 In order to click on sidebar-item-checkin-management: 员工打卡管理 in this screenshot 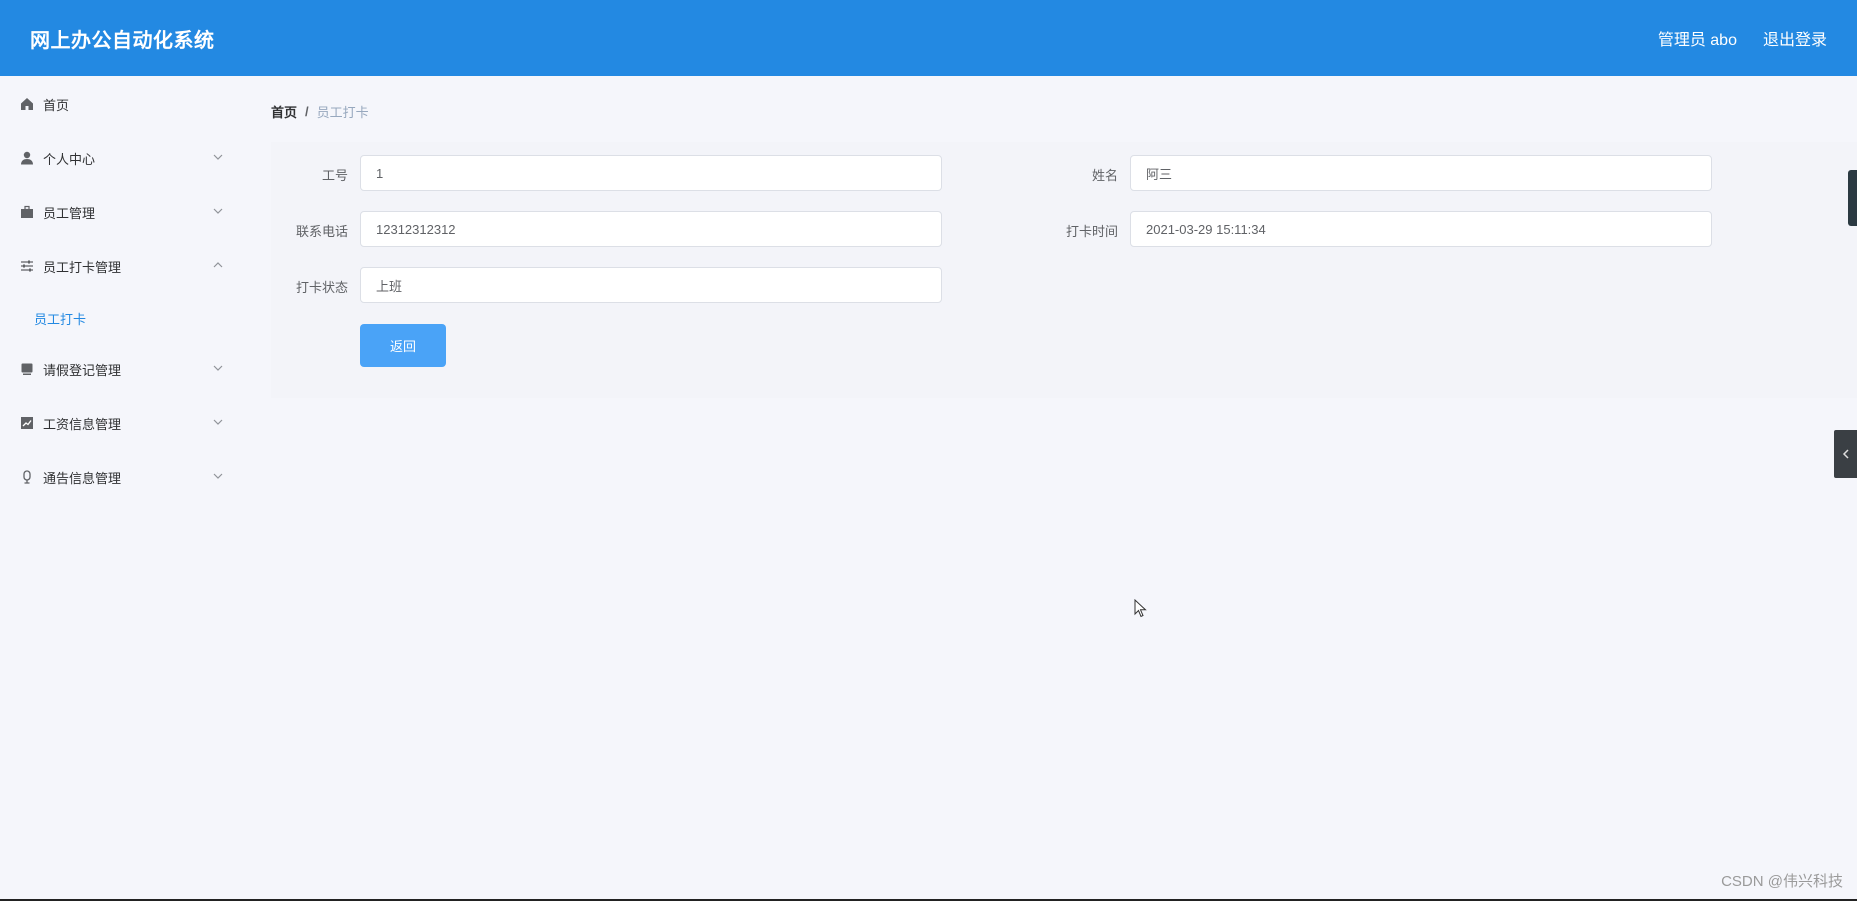, I will do `click(123, 266)`.